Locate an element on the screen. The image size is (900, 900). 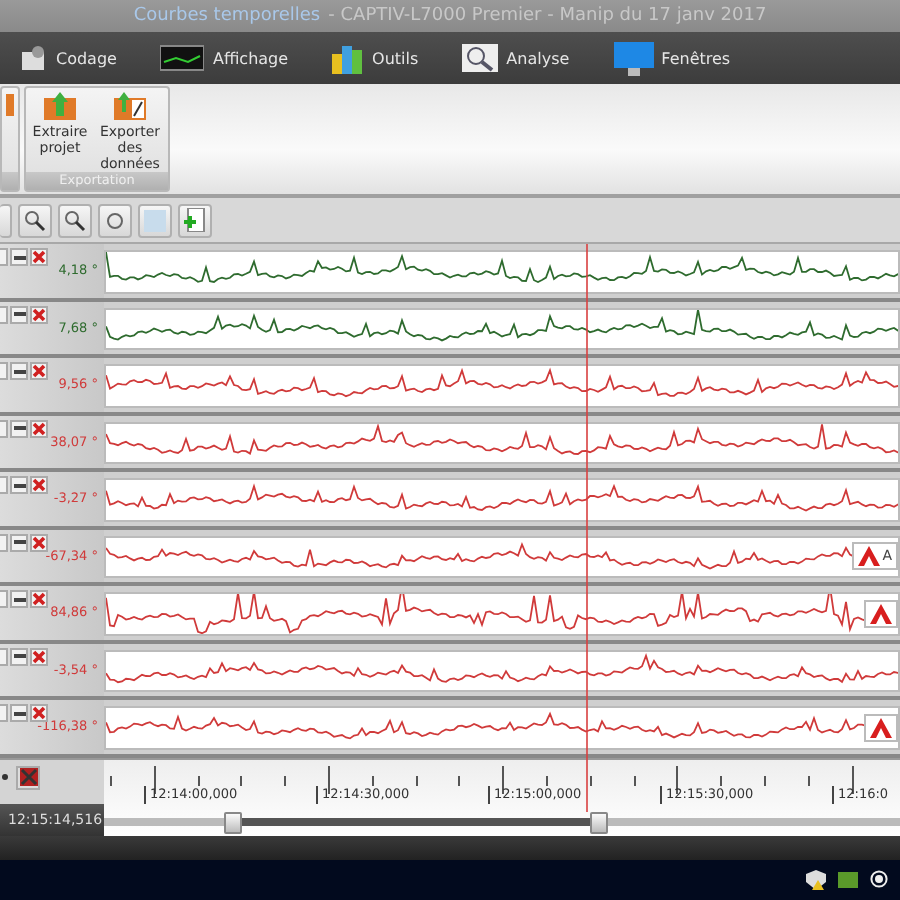
menu-item: Fenêtres is located at coordinates (672, 58).